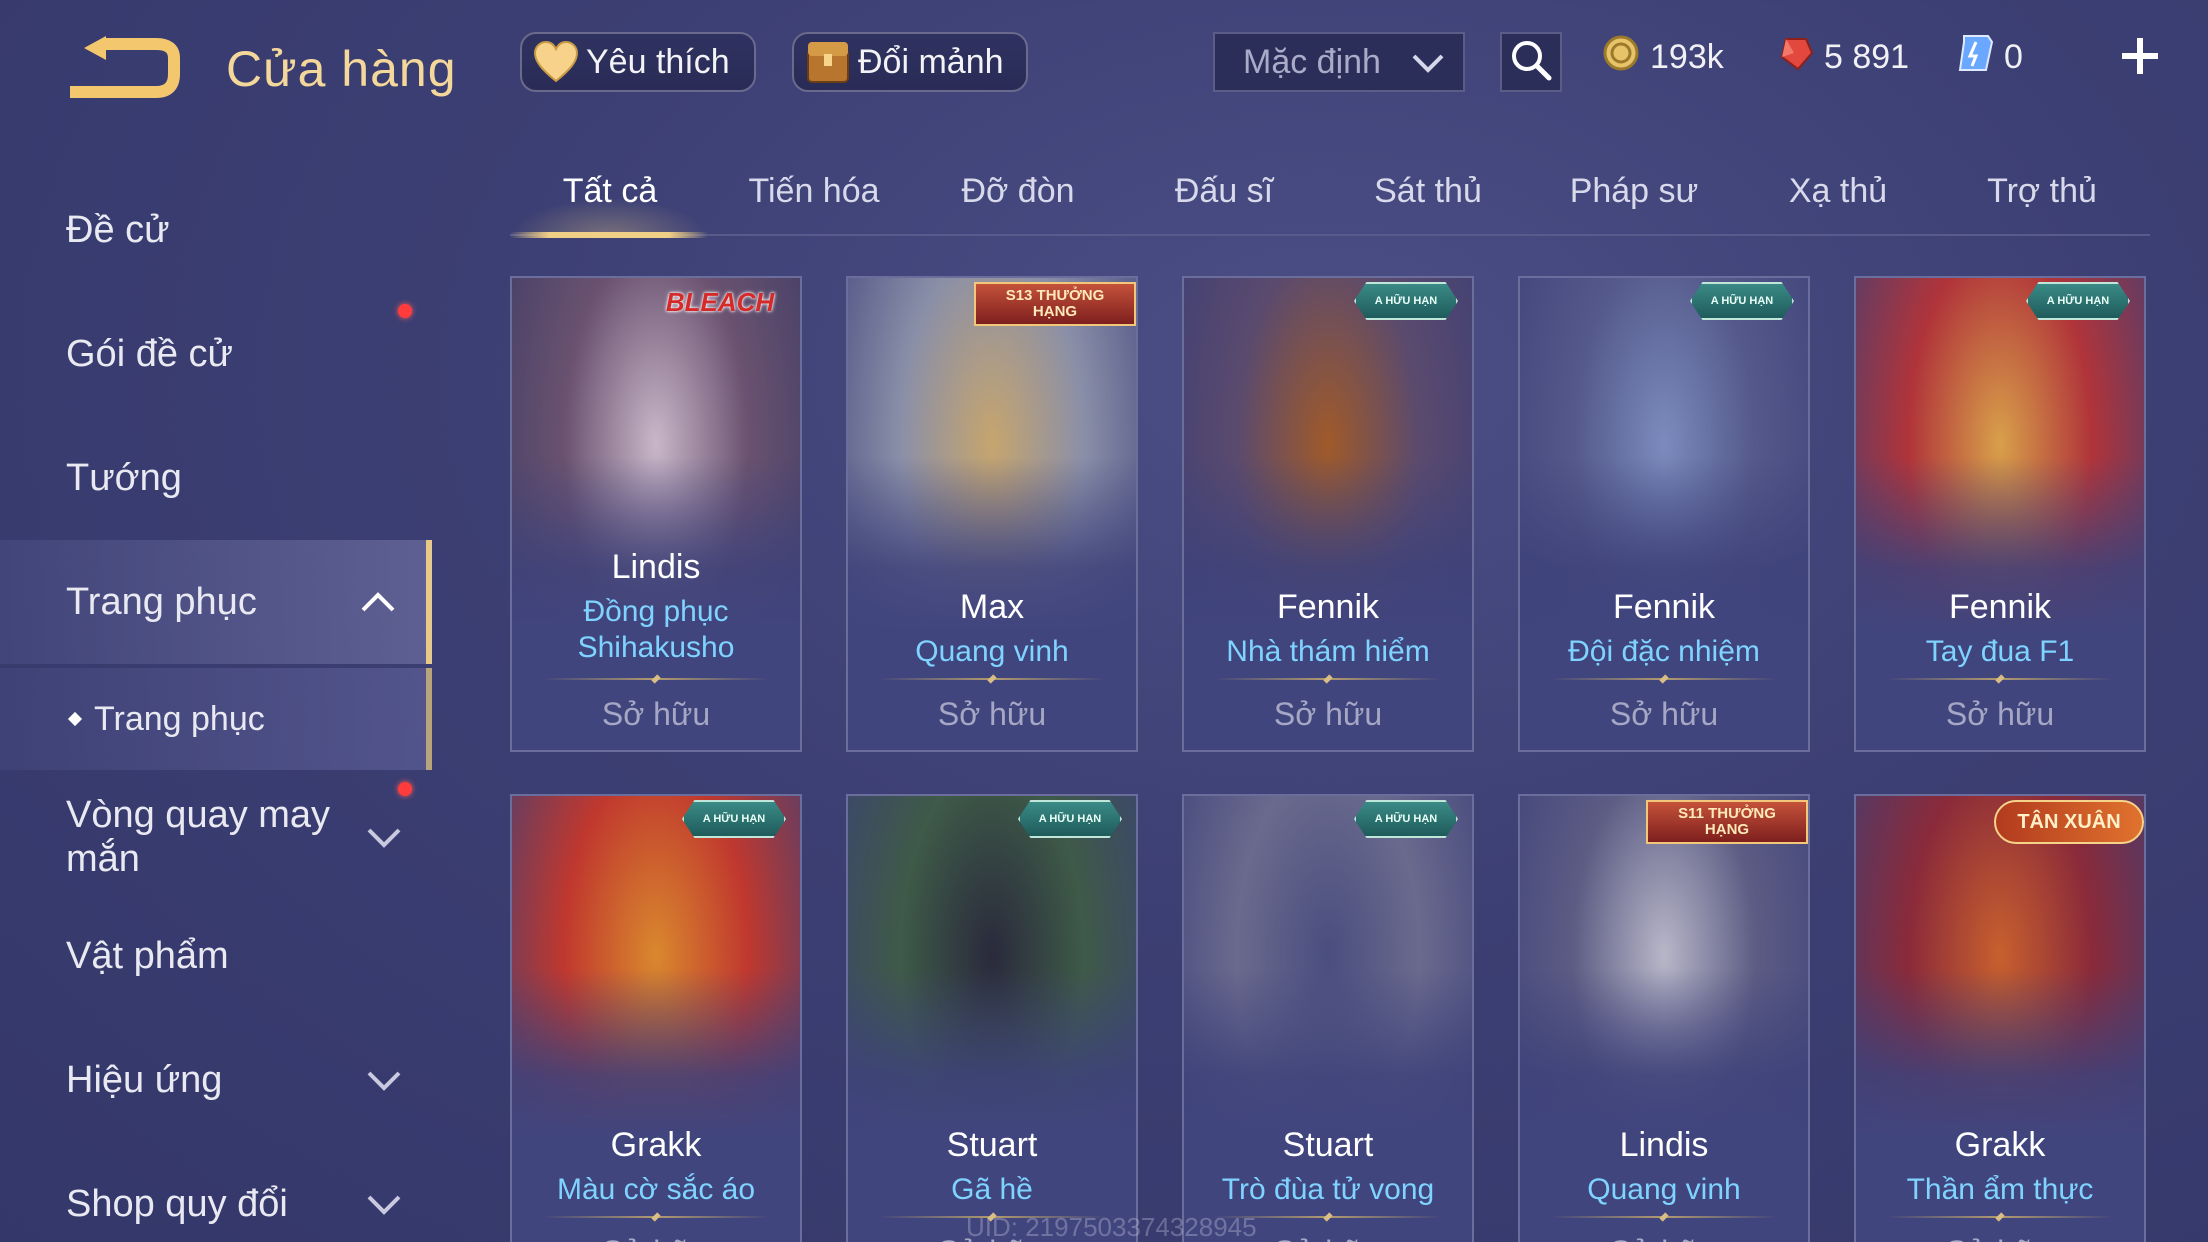  Describe the element at coordinates (1867, 56) in the screenshot. I see `ruby-value: 5 891` at that location.